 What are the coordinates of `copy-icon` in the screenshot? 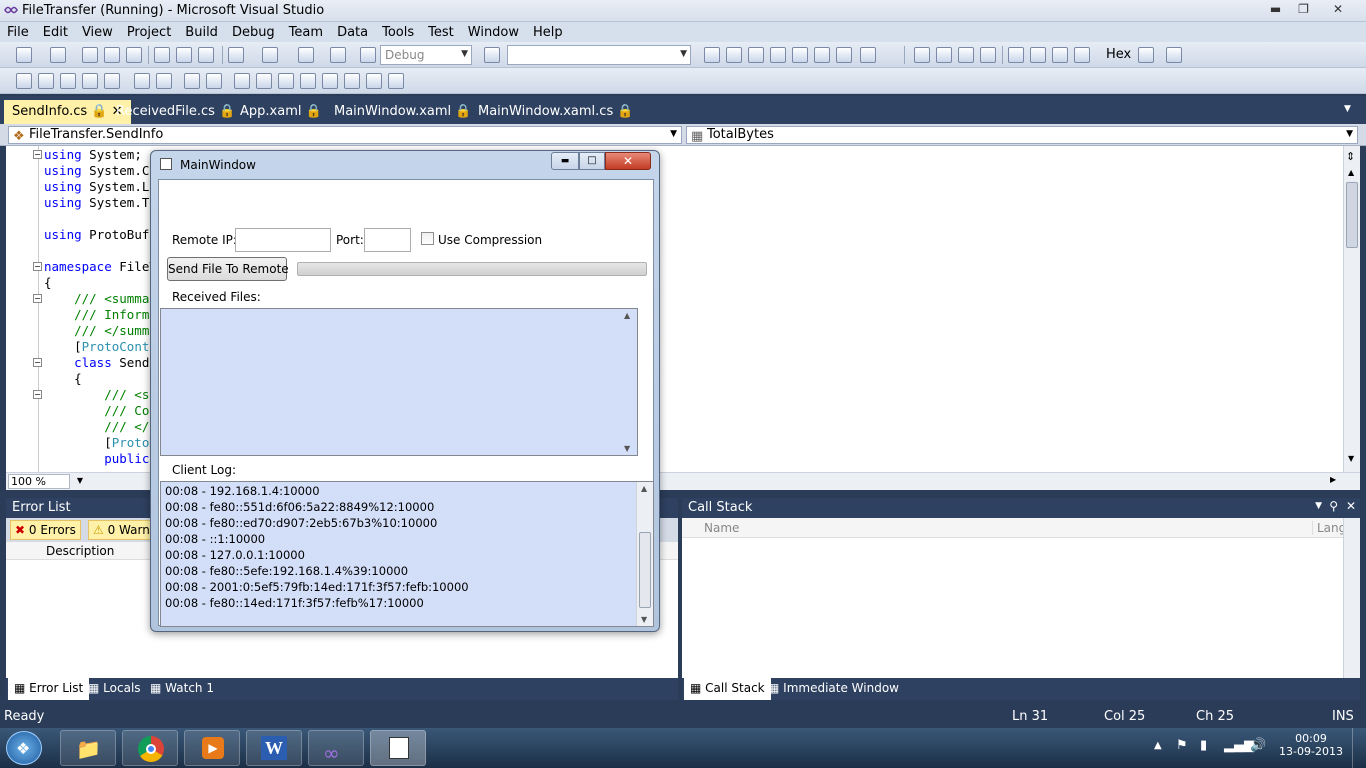 It's located at (184, 55).